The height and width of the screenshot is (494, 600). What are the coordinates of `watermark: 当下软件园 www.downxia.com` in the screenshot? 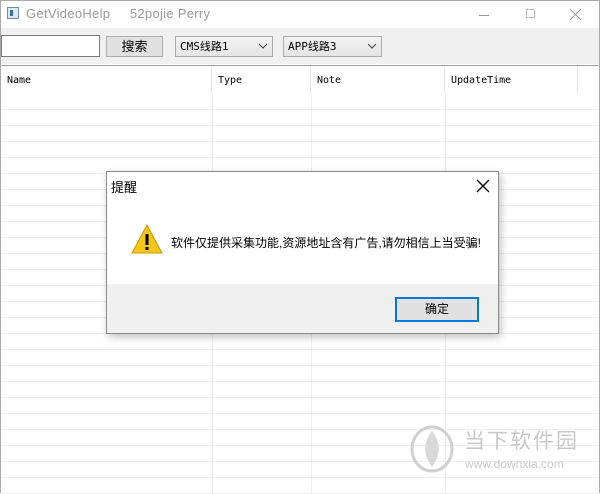 It's located at (494, 450).